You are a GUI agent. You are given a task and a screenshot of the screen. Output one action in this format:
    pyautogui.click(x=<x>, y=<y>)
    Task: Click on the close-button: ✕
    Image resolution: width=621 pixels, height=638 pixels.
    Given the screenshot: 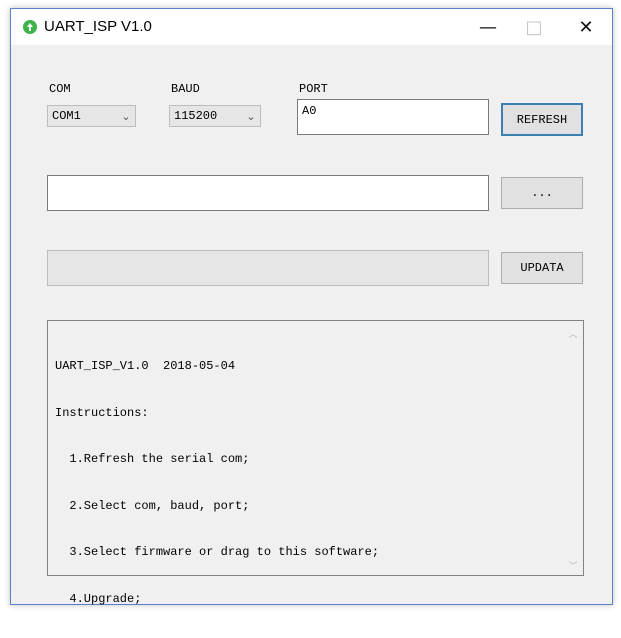 What is the action you would take?
    pyautogui.click(x=586, y=27)
    